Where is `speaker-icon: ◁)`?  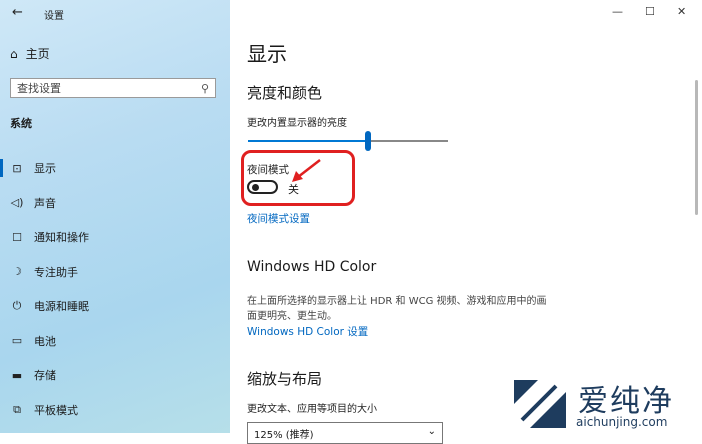 speaker-icon: ◁) is located at coordinates (17, 203).